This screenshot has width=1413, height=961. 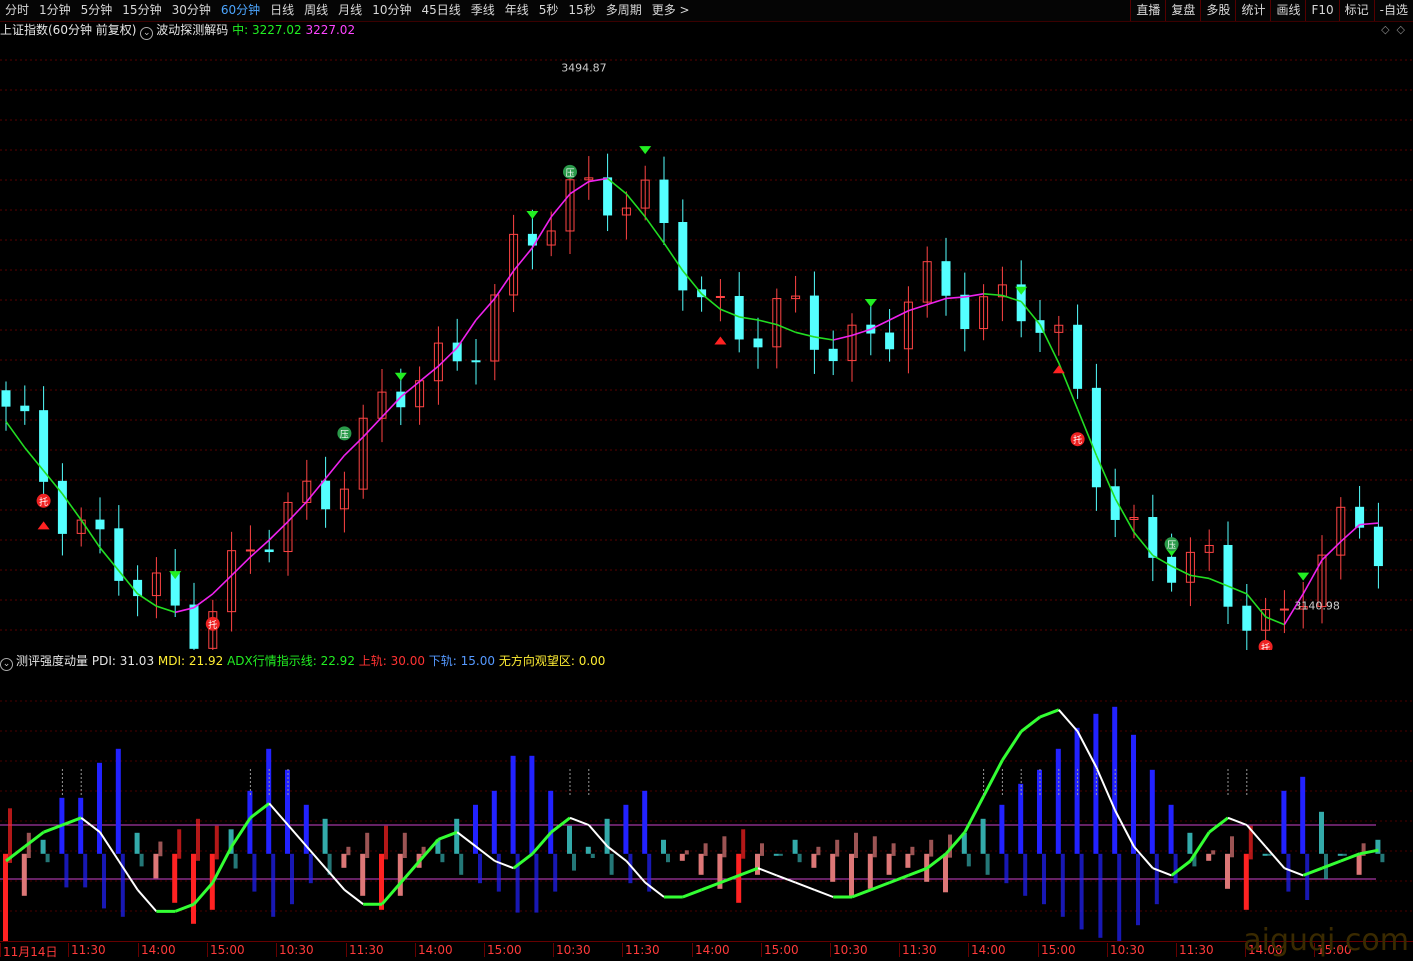 I want to click on indicator-panel-name: 测评强度动量, so click(x=52, y=661).